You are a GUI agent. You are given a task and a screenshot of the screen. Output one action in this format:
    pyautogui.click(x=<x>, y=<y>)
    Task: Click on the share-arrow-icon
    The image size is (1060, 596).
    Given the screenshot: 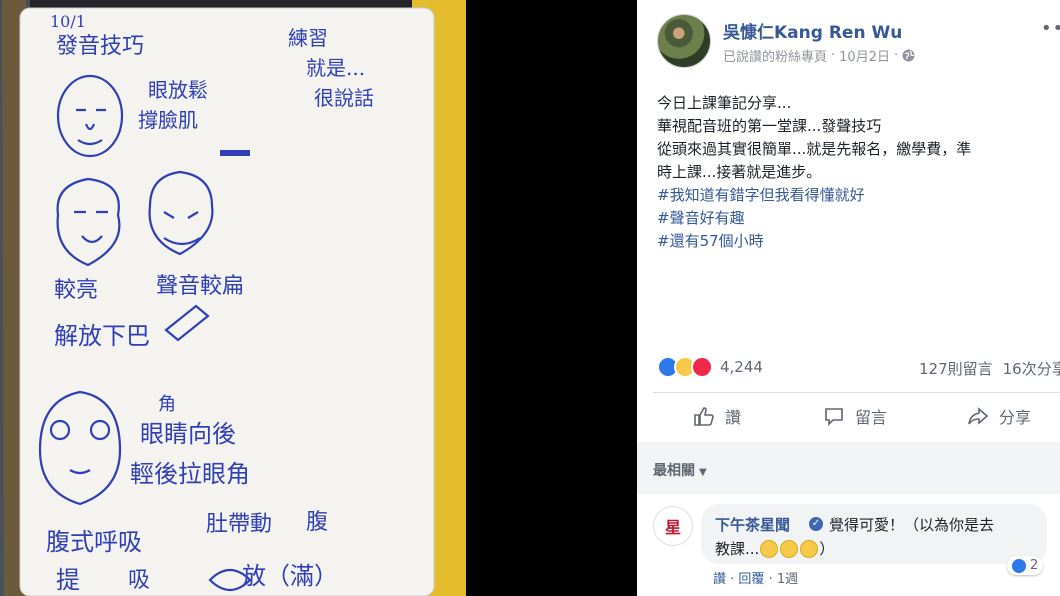 What is the action you would take?
    pyautogui.click(x=978, y=416)
    